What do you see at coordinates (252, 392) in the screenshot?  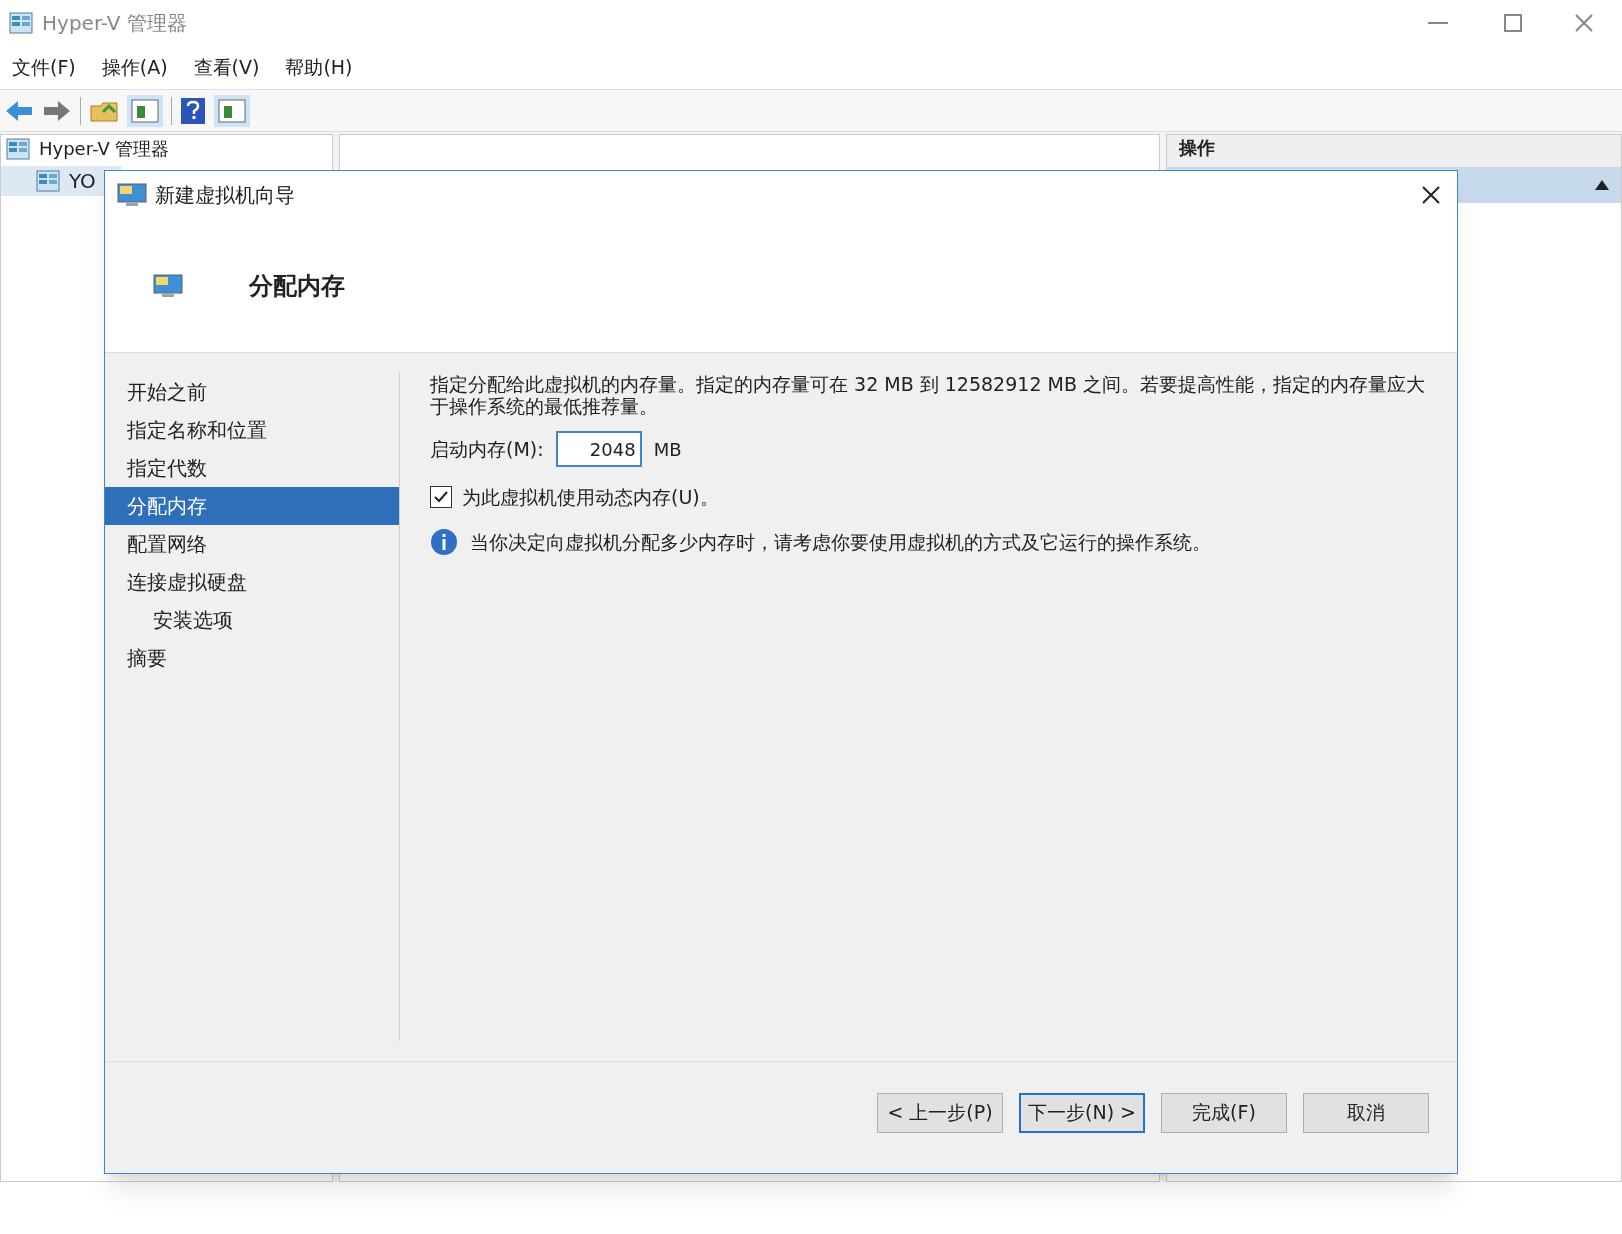 I see `wizard-step: 开始之前` at bounding box center [252, 392].